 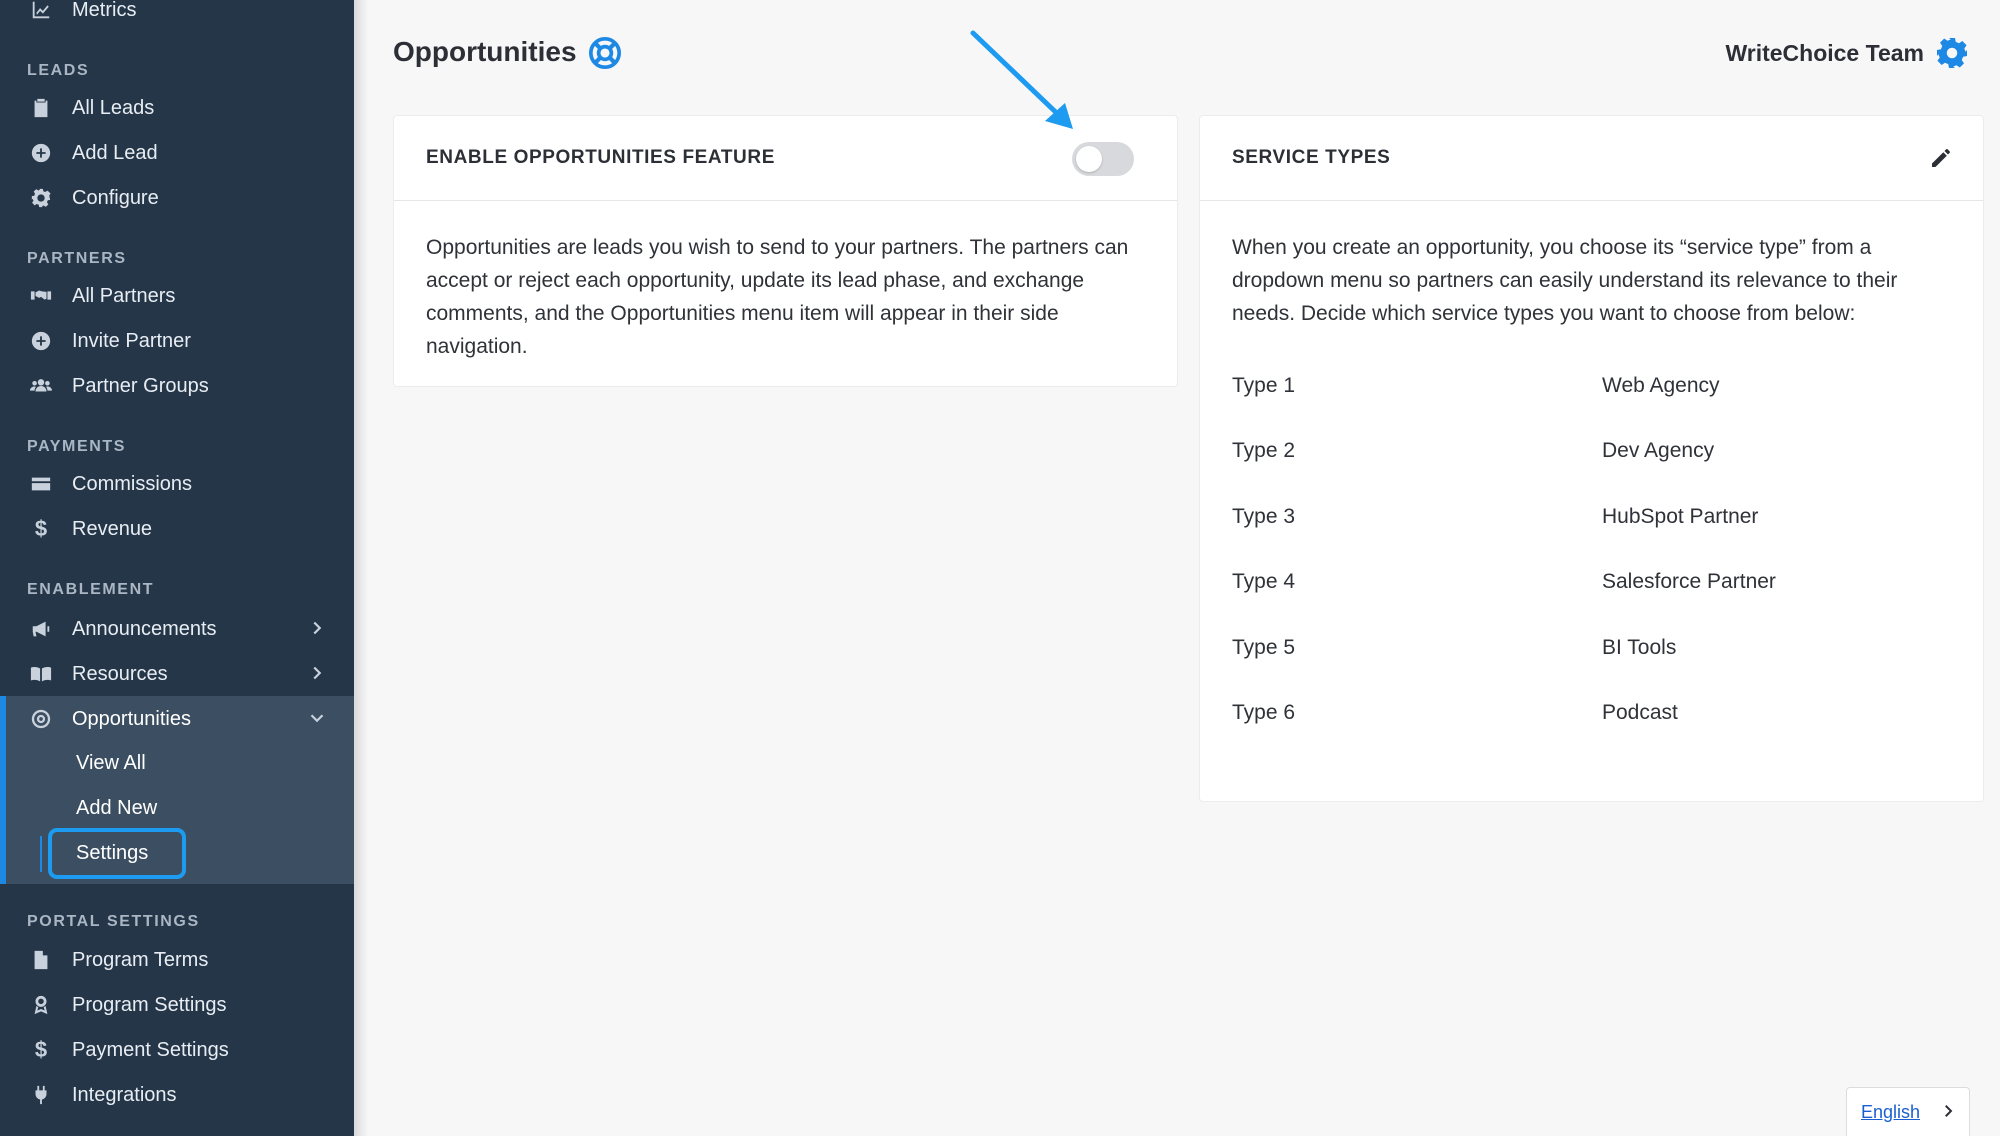 I want to click on type-value: Web Agency, so click(x=1661, y=385).